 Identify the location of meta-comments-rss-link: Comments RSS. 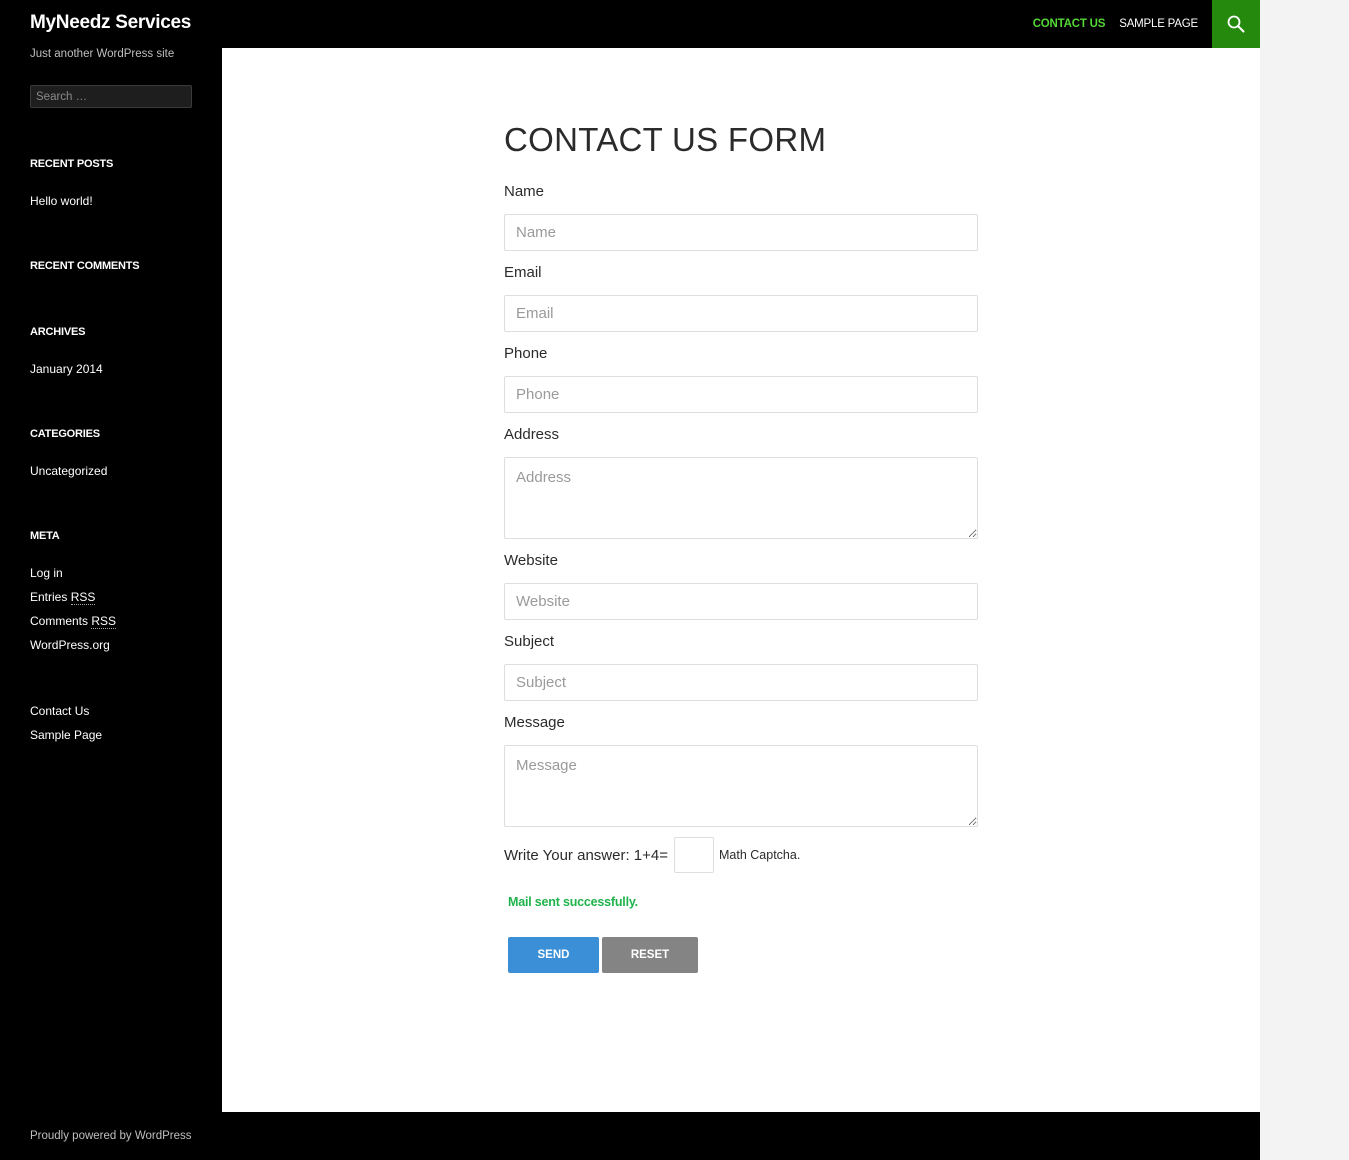
(73, 621).